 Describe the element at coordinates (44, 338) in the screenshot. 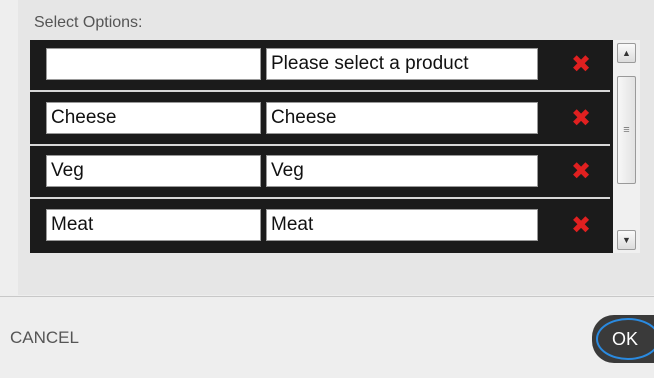

I see `cancel-button: CANCEL` at that location.